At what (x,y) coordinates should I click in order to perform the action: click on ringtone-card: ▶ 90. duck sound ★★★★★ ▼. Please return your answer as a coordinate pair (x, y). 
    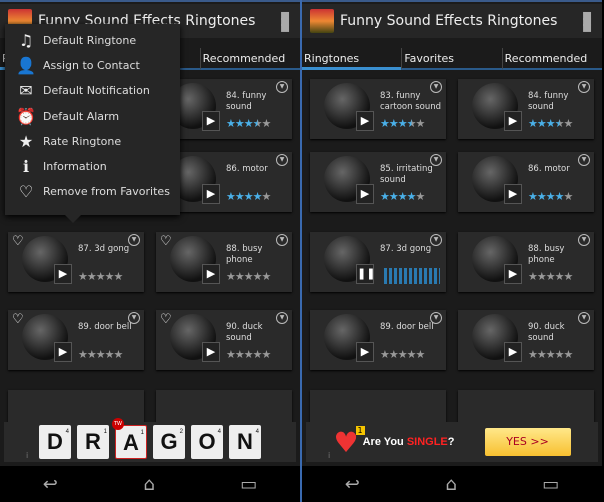
    Looking at the image, I should click on (526, 340).